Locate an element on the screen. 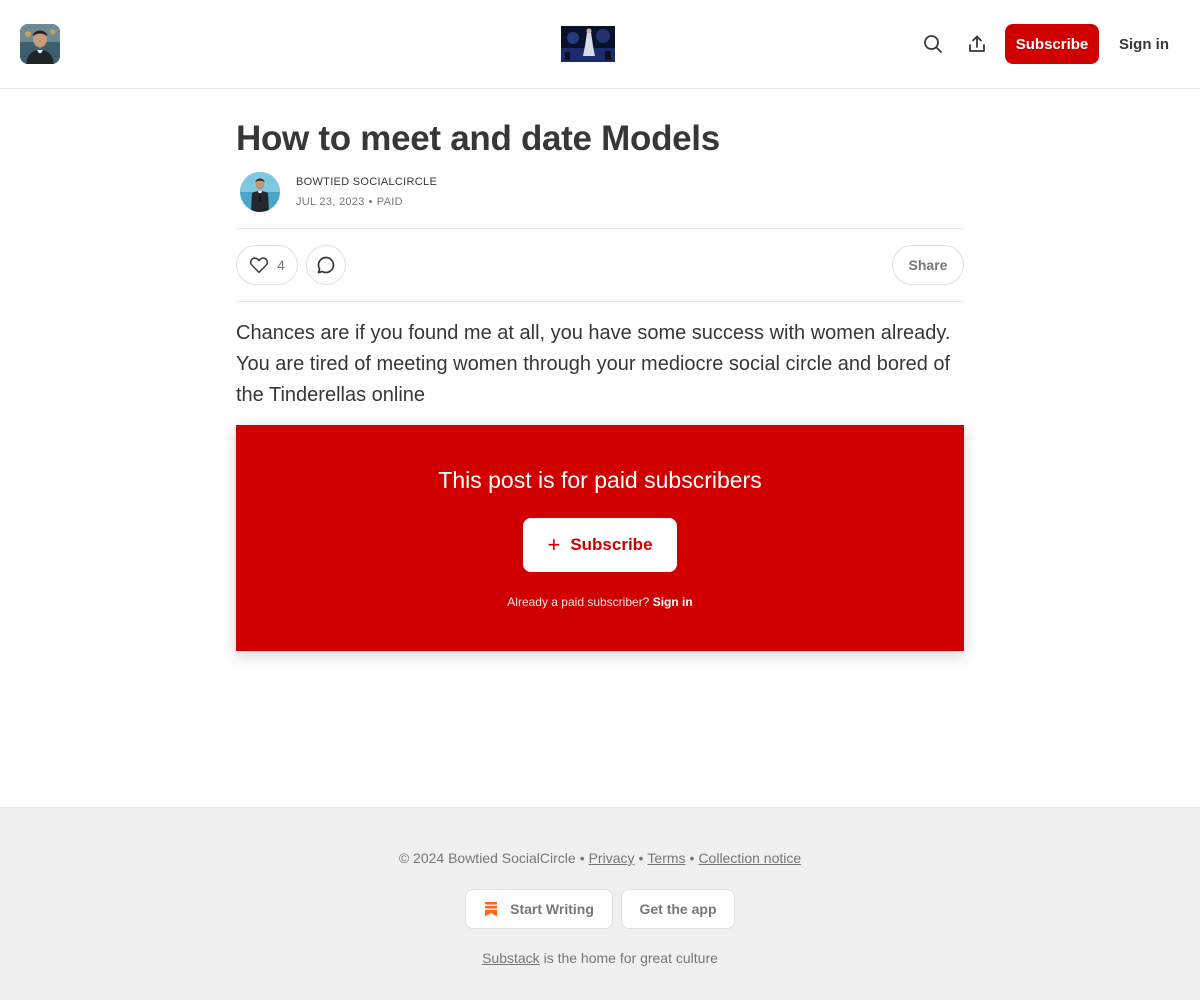 The image size is (1200, 1000). paywall-subscribe-label: Subscribe is located at coordinates (611, 544).